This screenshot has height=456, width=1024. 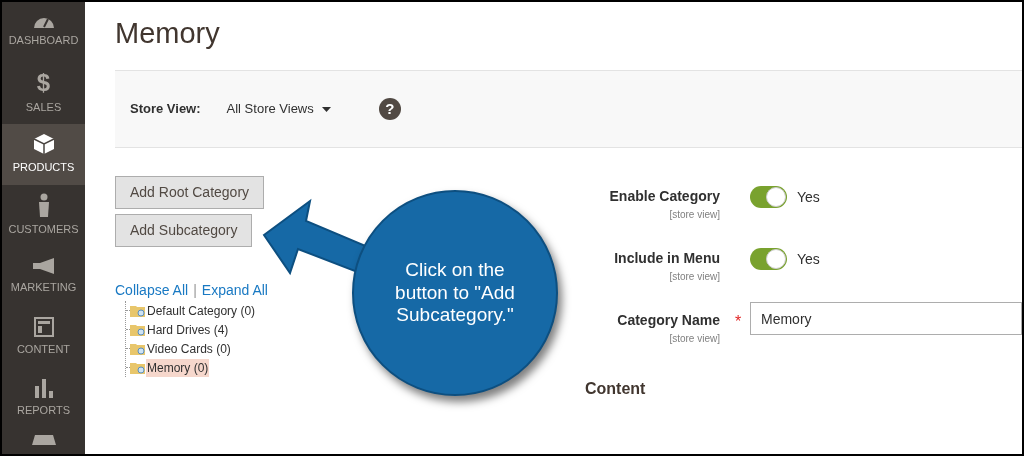 I want to click on gauge-icon, so click(x=43, y=22).